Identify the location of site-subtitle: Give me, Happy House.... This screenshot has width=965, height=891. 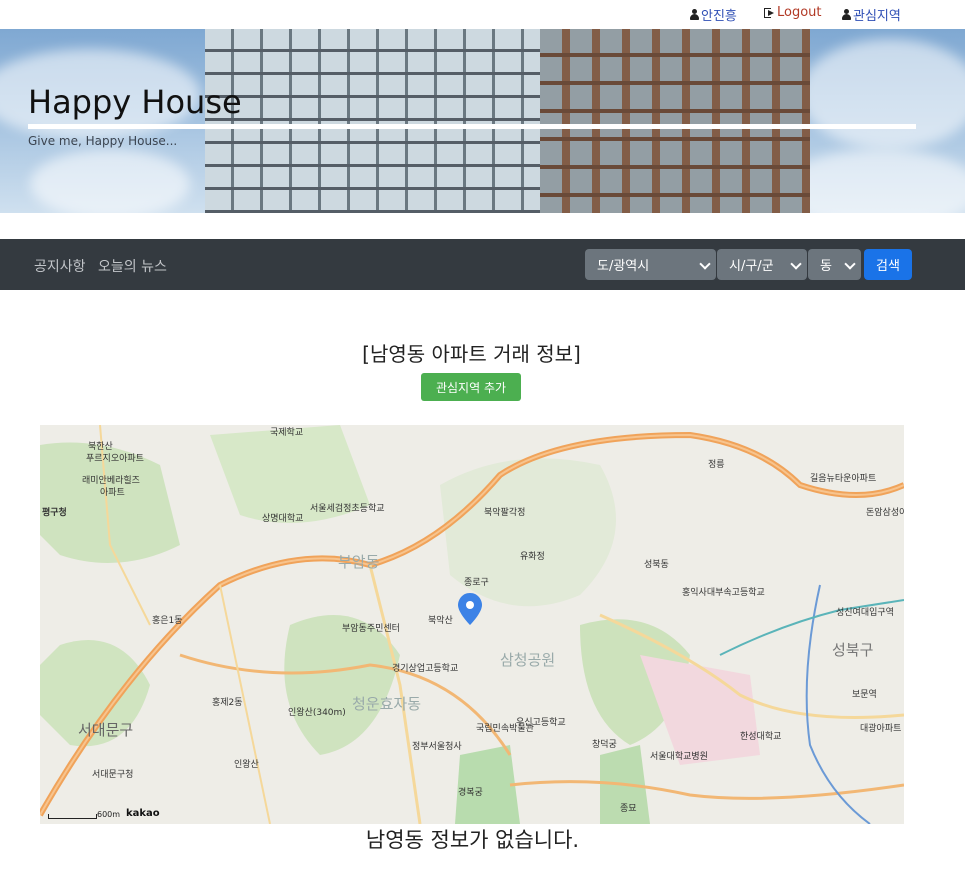
(103, 141).